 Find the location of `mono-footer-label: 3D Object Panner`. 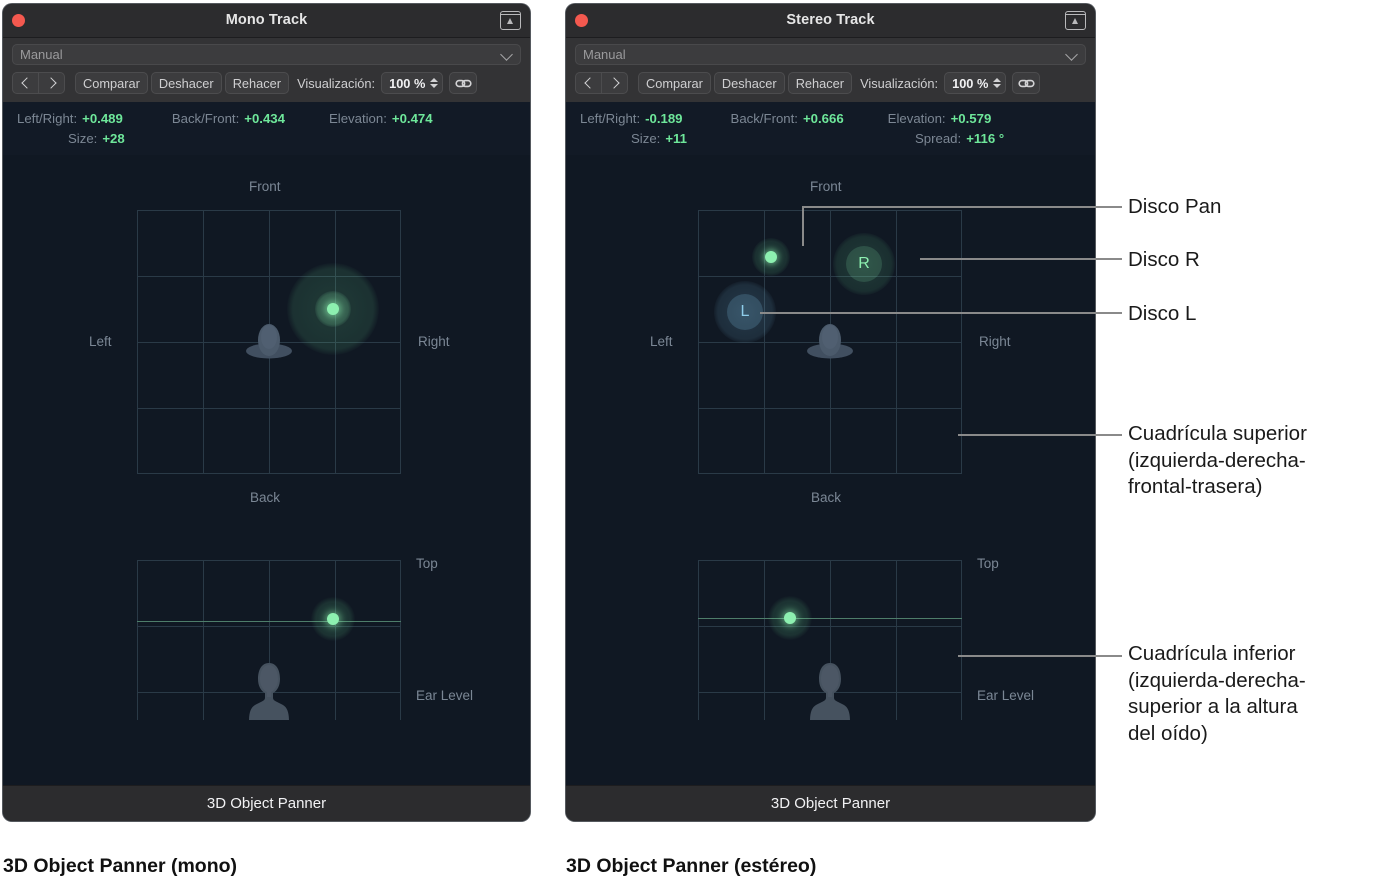

mono-footer-label: 3D Object Panner is located at coordinates (266, 803).